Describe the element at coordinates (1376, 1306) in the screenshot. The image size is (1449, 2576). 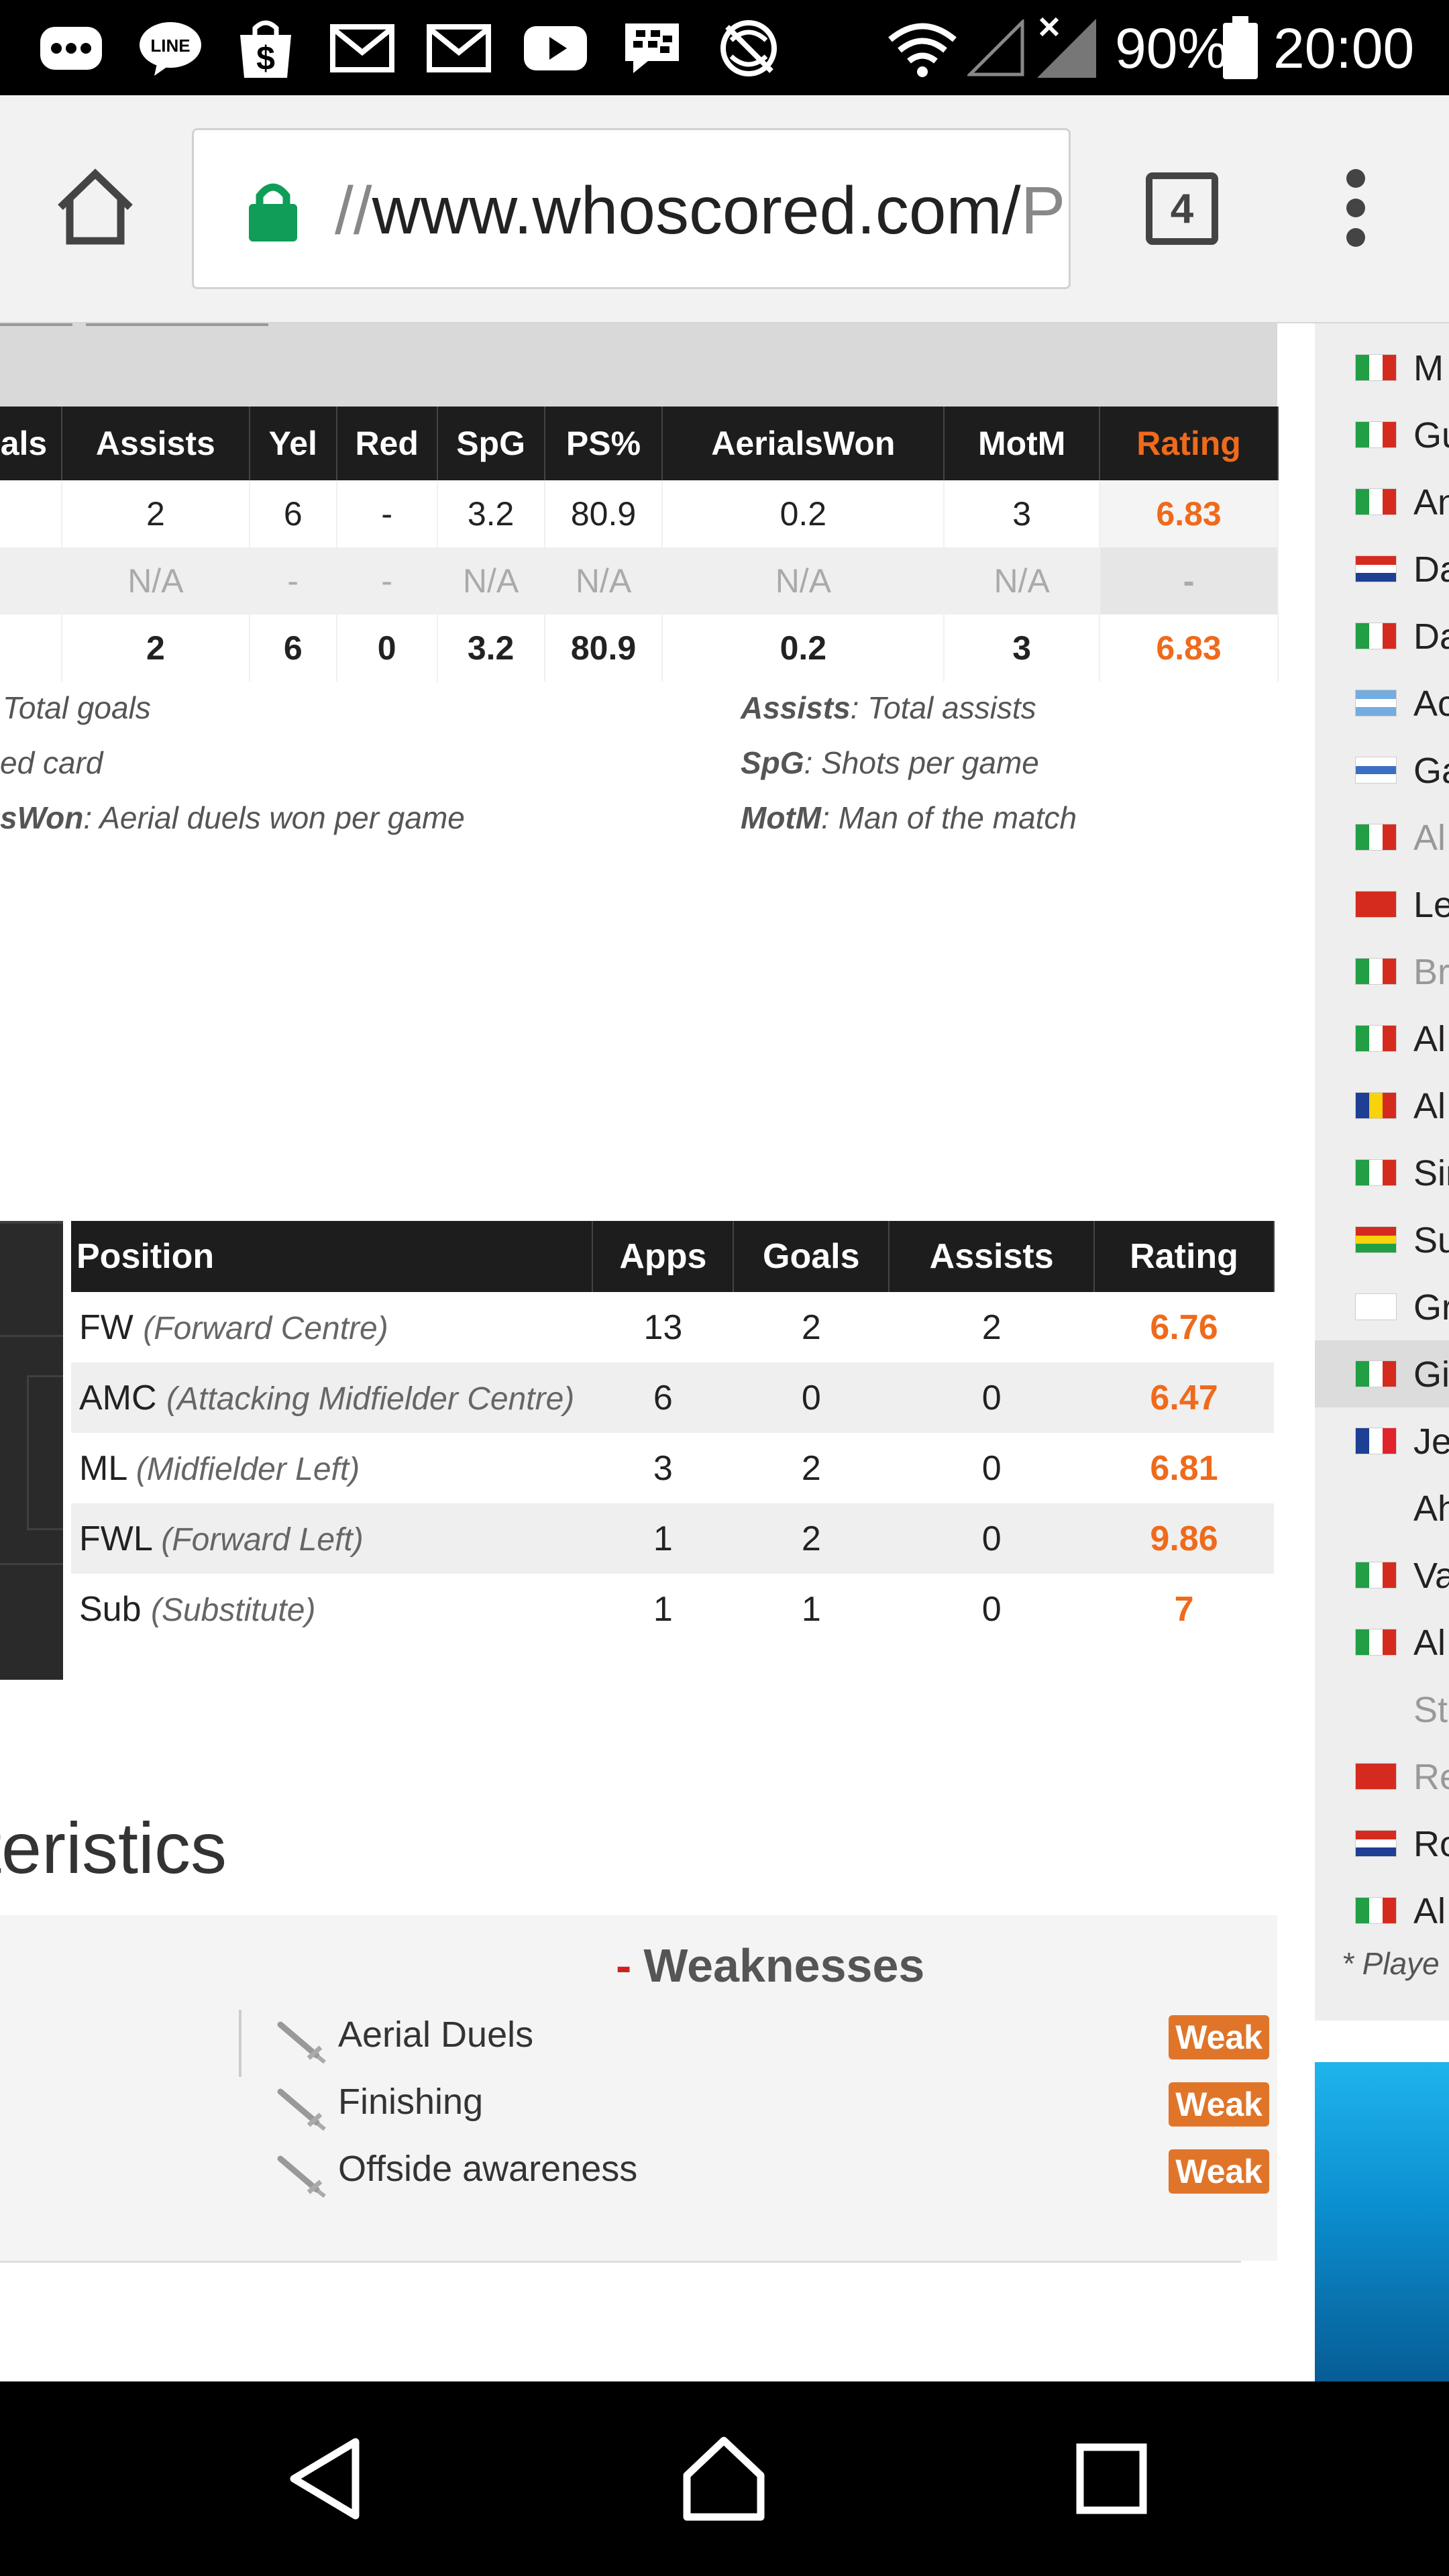
I see `cyprus-flag-icon` at that location.